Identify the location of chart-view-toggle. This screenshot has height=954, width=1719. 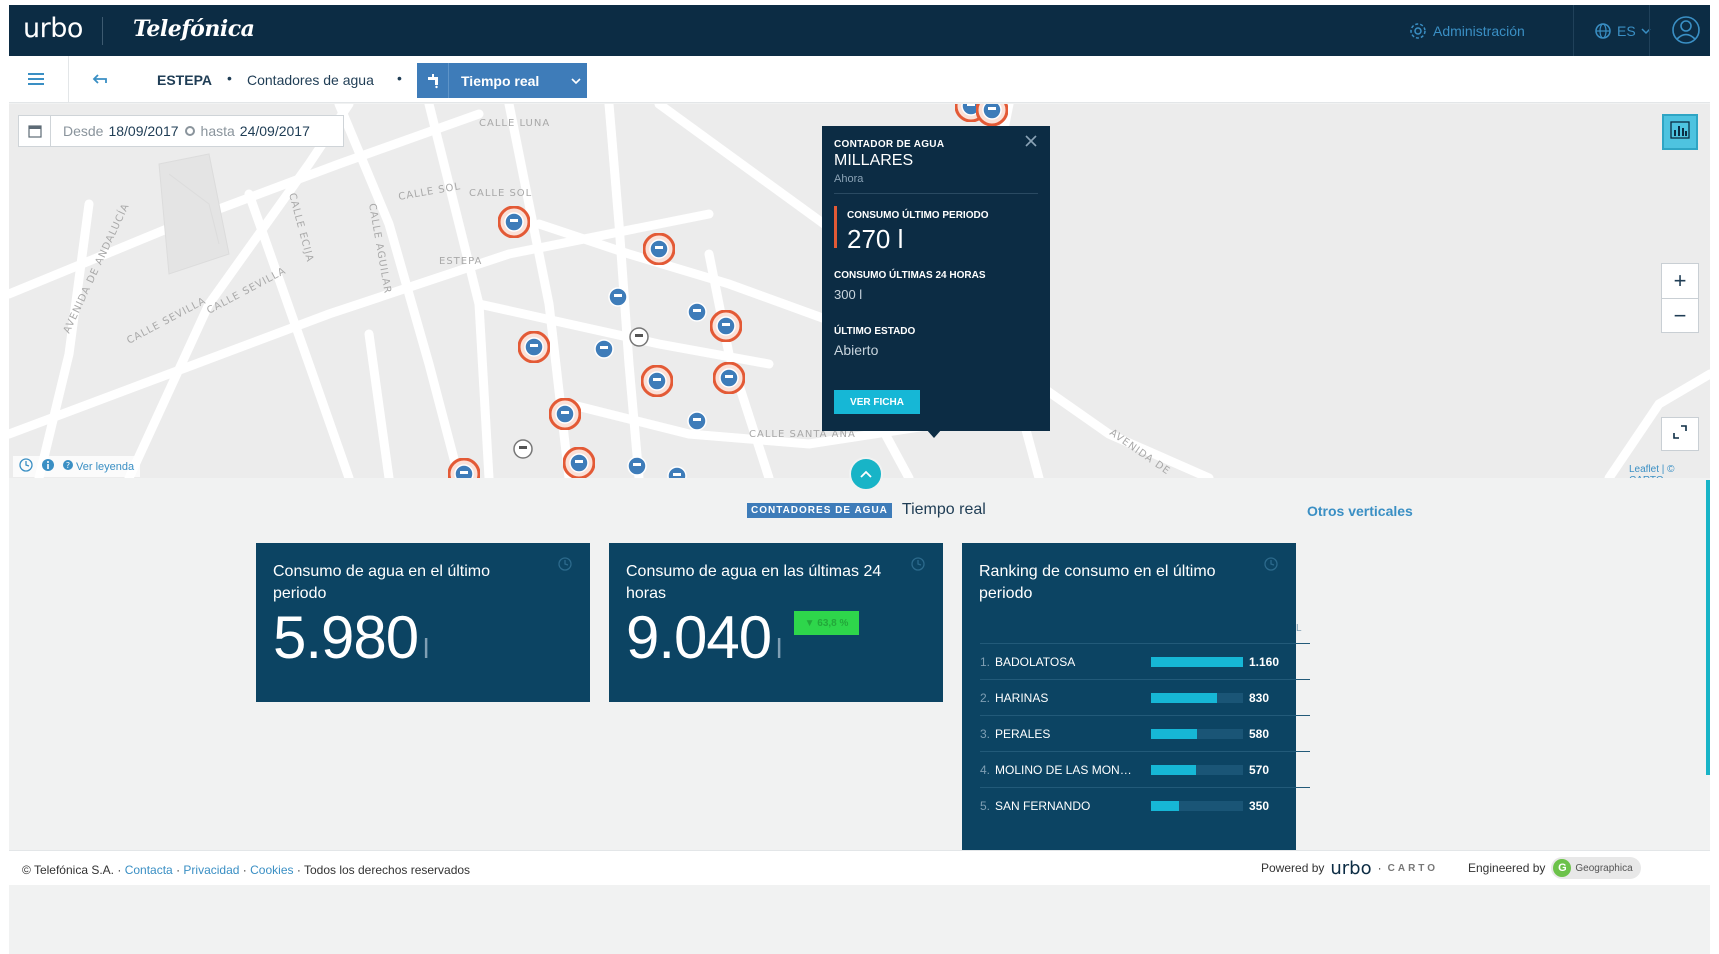
(1680, 132).